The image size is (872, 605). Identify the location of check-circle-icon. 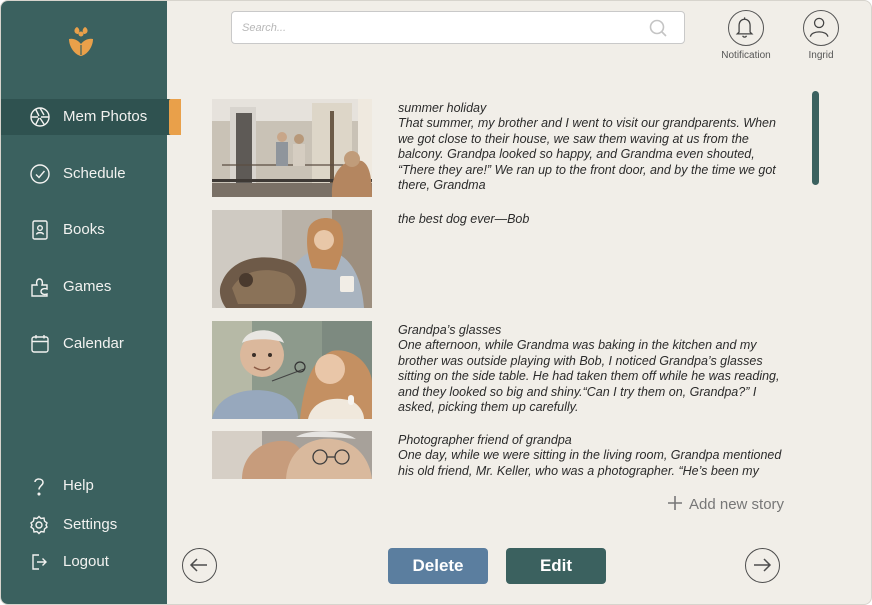
(40, 174).